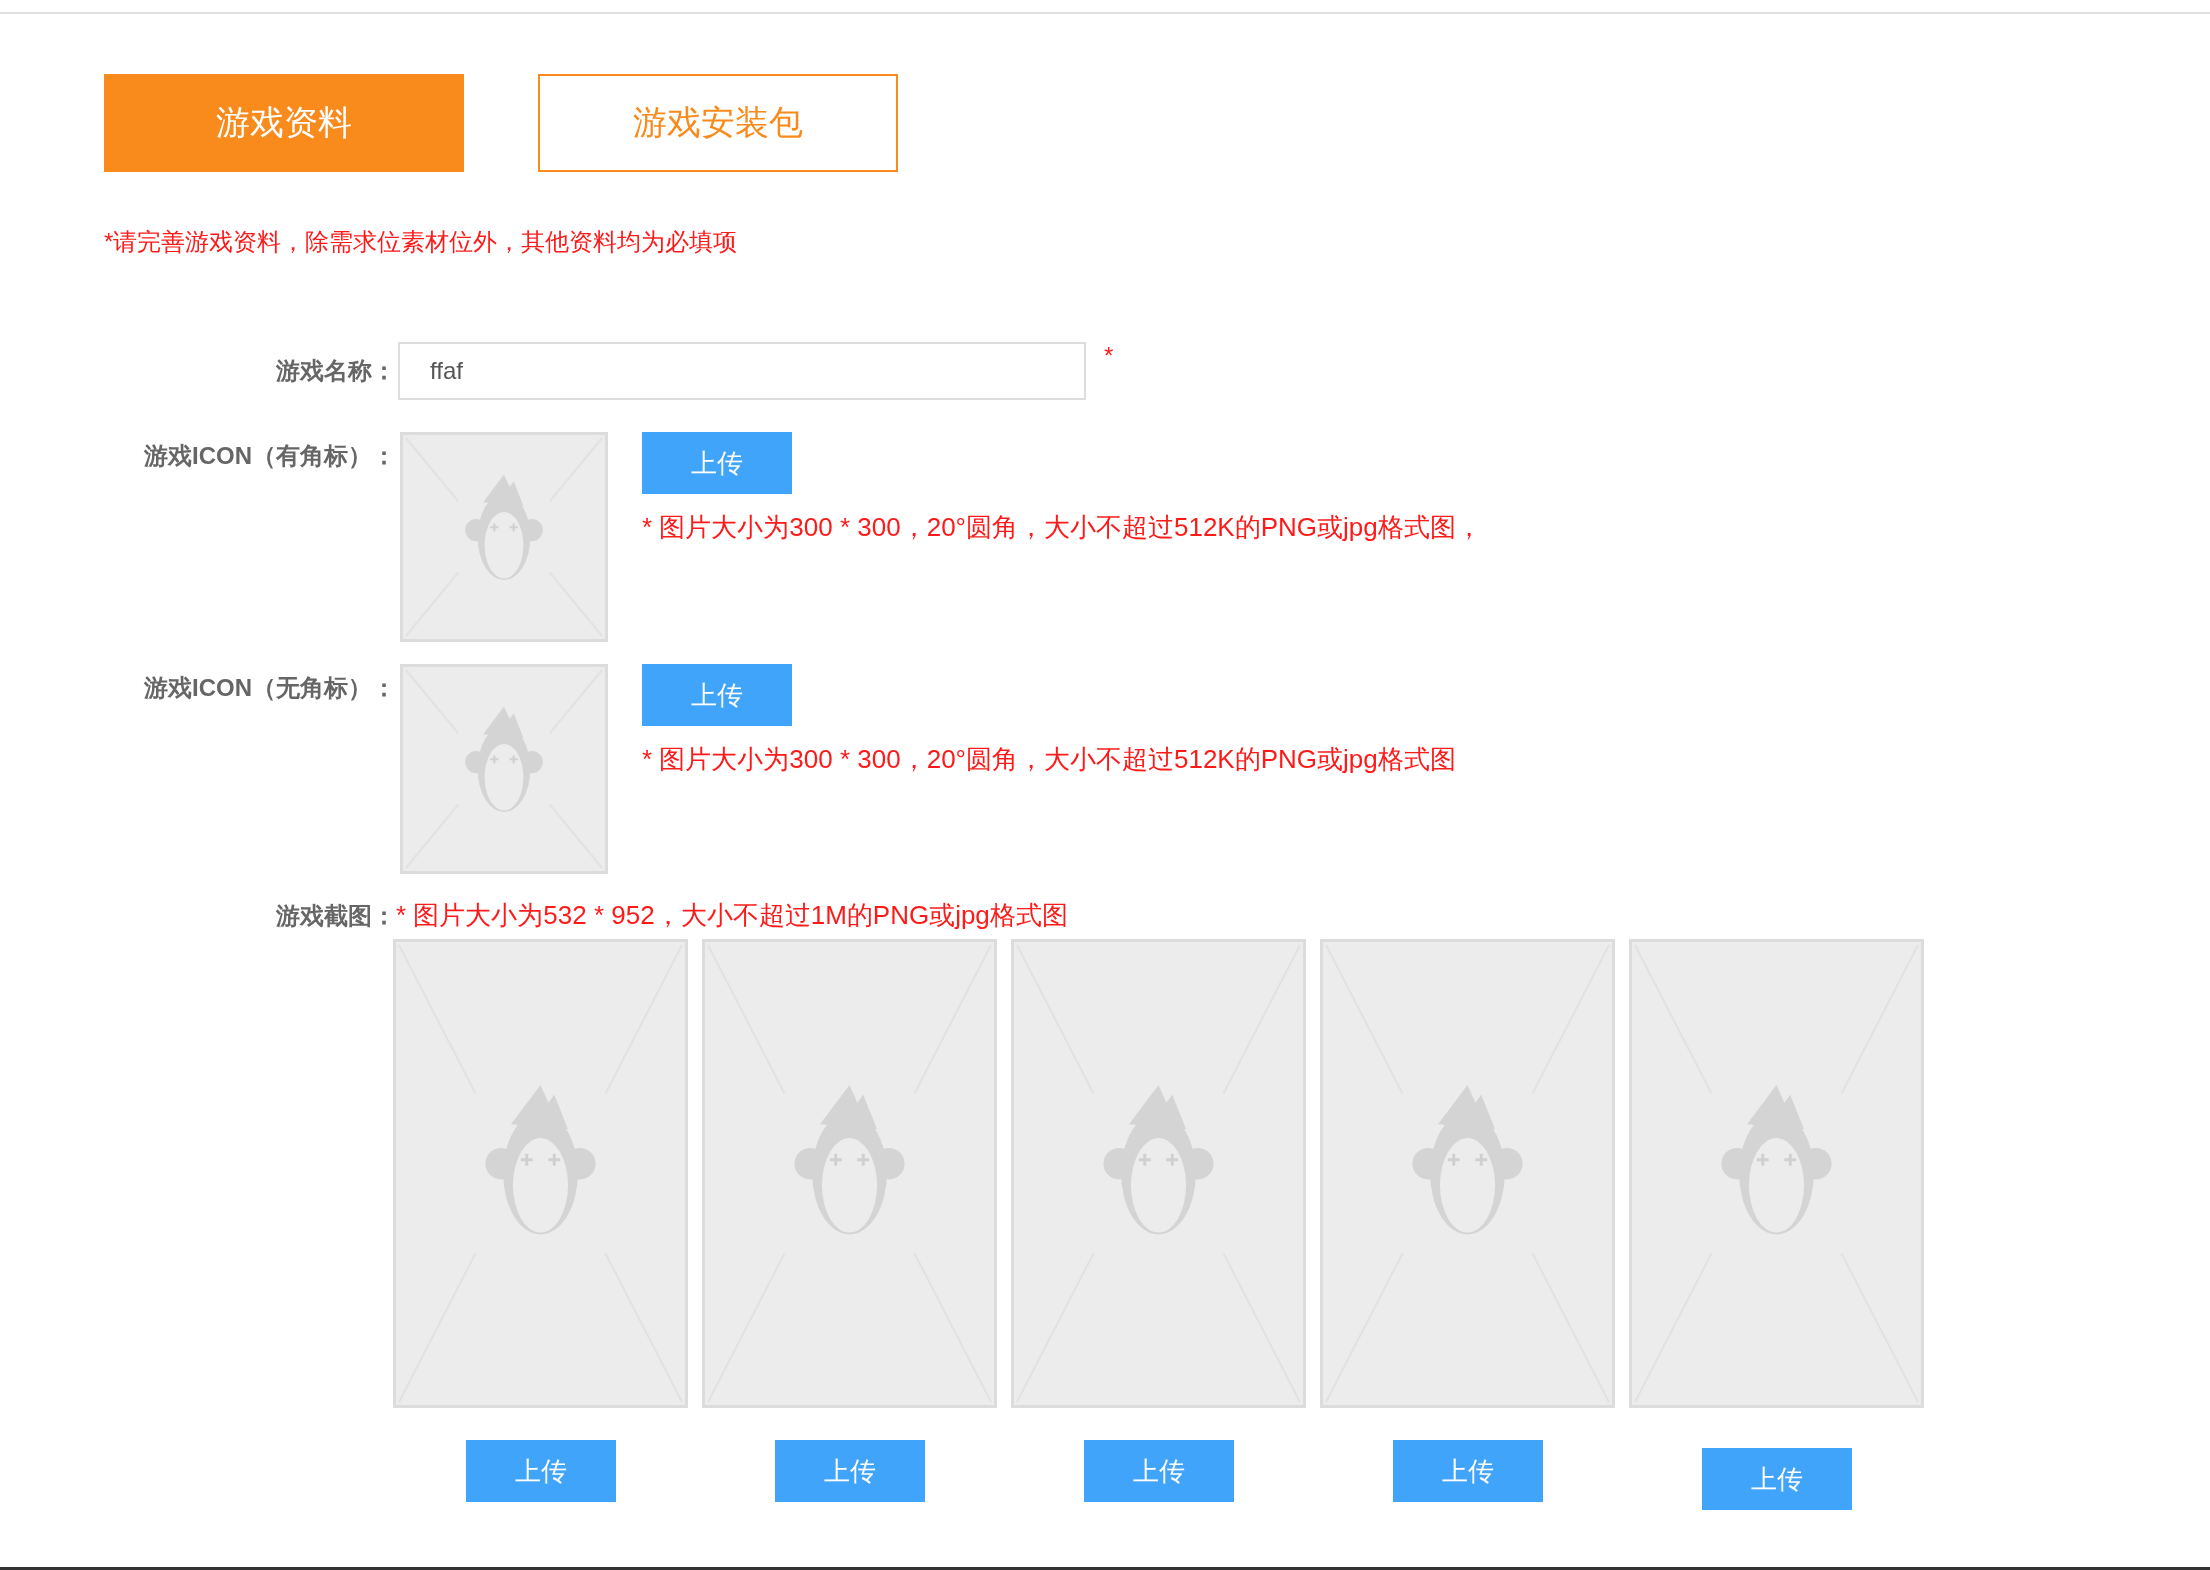 The height and width of the screenshot is (1570, 2210). I want to click on field-label: 游戏ICON（无角标）：, so click(269, 688).